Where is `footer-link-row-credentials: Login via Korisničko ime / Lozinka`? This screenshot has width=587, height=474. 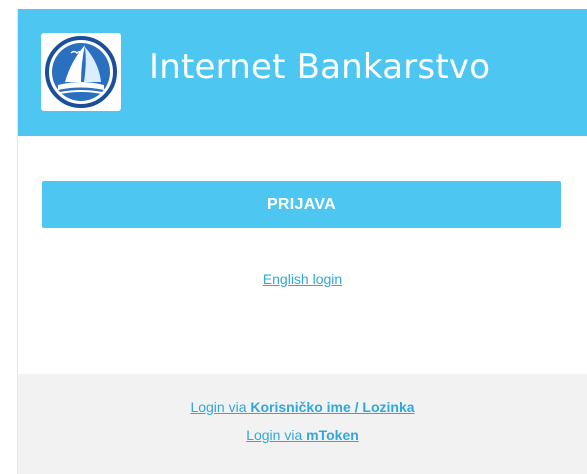 footer-link-row-credentials: Login via Korisničko ime / Lozinka is located at coordinates (302, 407).